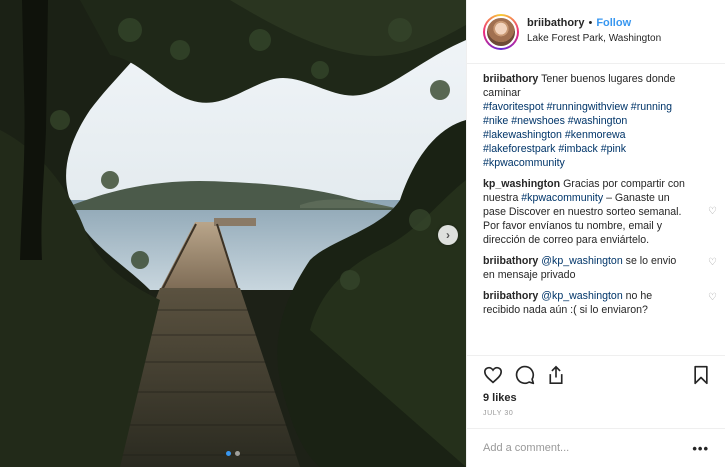 The image size is (725, 467). Describe the element at coordinates (510, 79) in the screenshot. I see `caption-username: briibathory` at that location.